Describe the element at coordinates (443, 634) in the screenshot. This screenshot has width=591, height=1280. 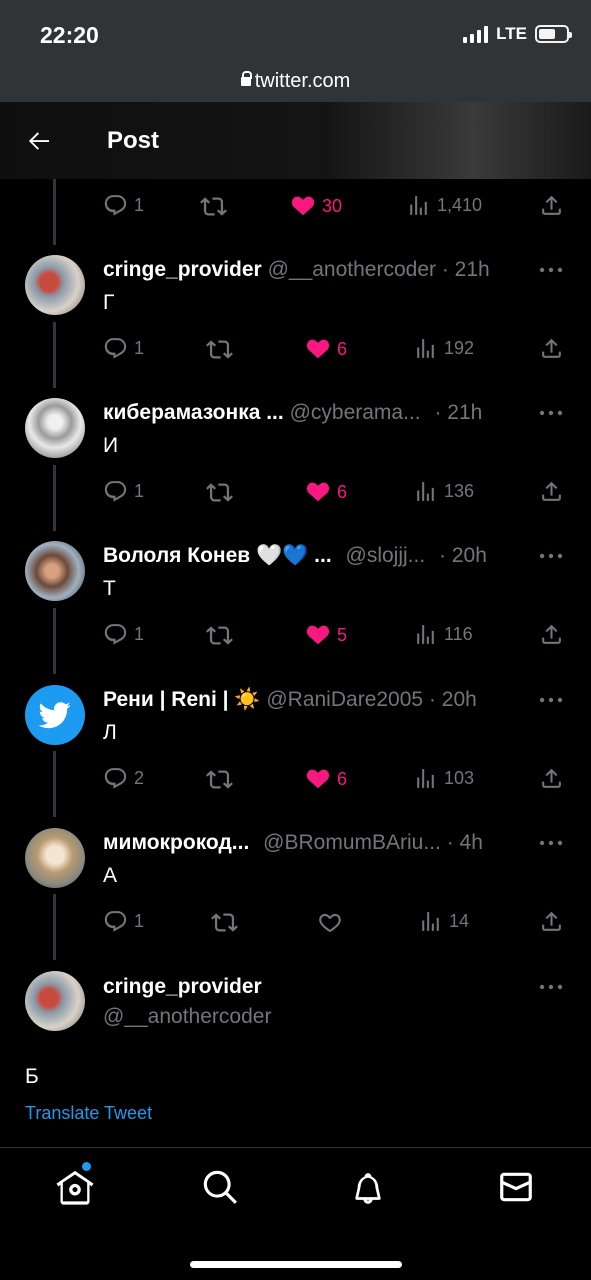
I see `views-button: 116` at that location.